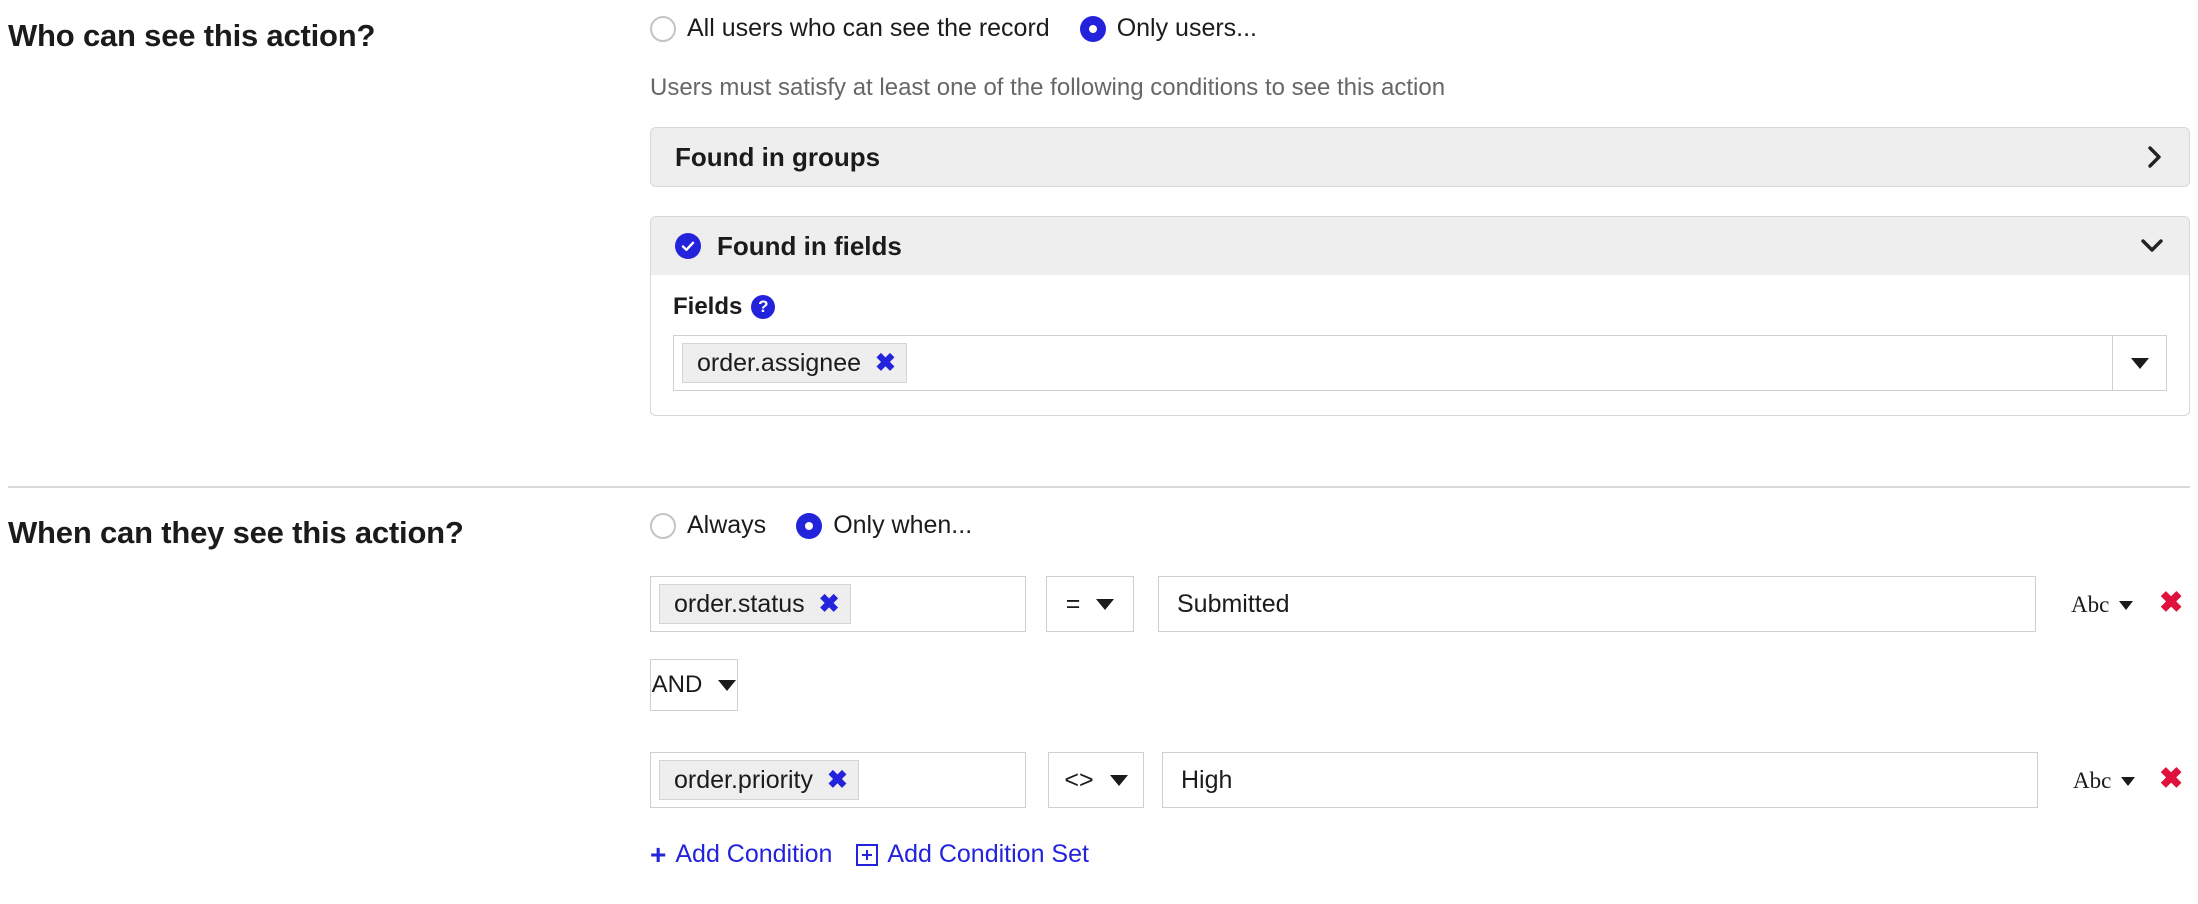  What do you see at coordinates (2152, 246) in the screenshot?
I see `chevron-down-icon` at bounding box center [2152, 246].